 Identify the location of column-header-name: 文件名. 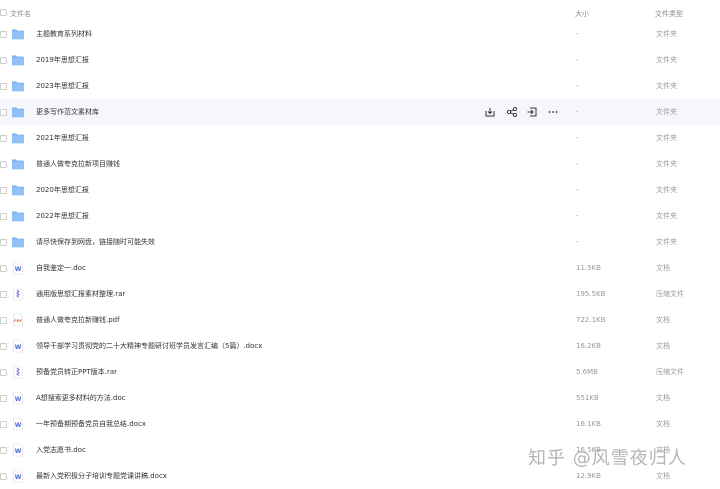
(20, 14).